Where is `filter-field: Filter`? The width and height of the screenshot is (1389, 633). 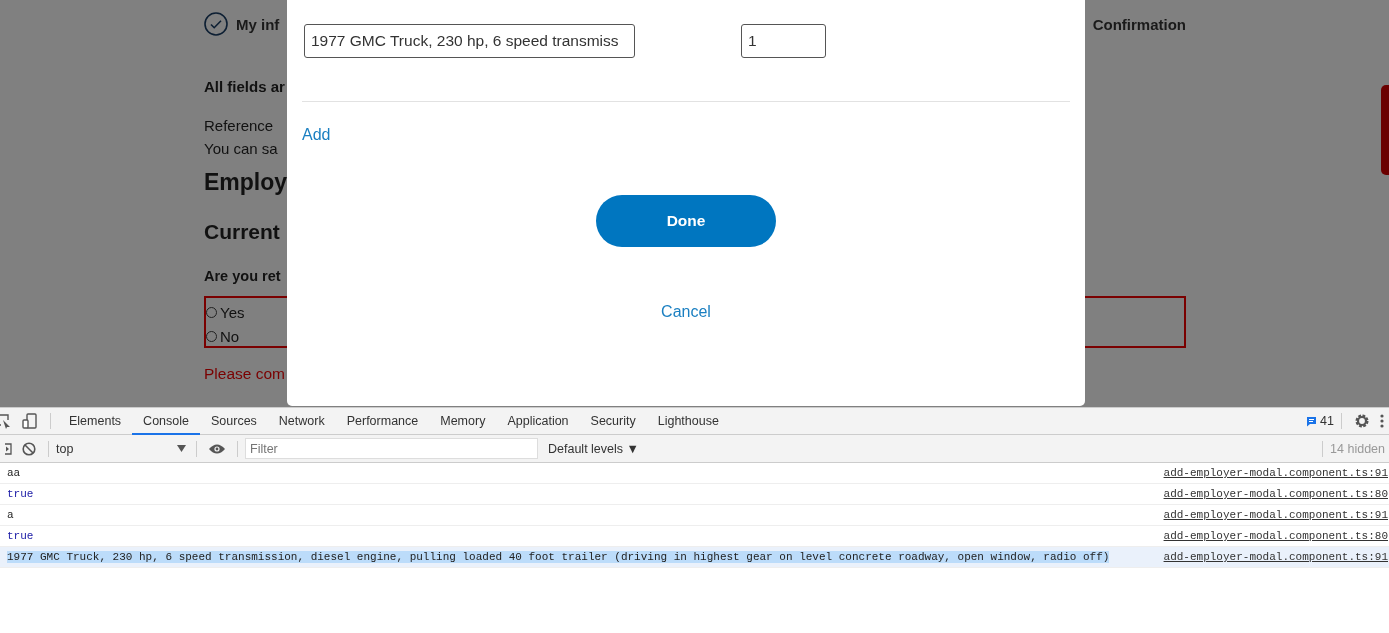
filter-field: Filter is located at coordinates (391, 448).